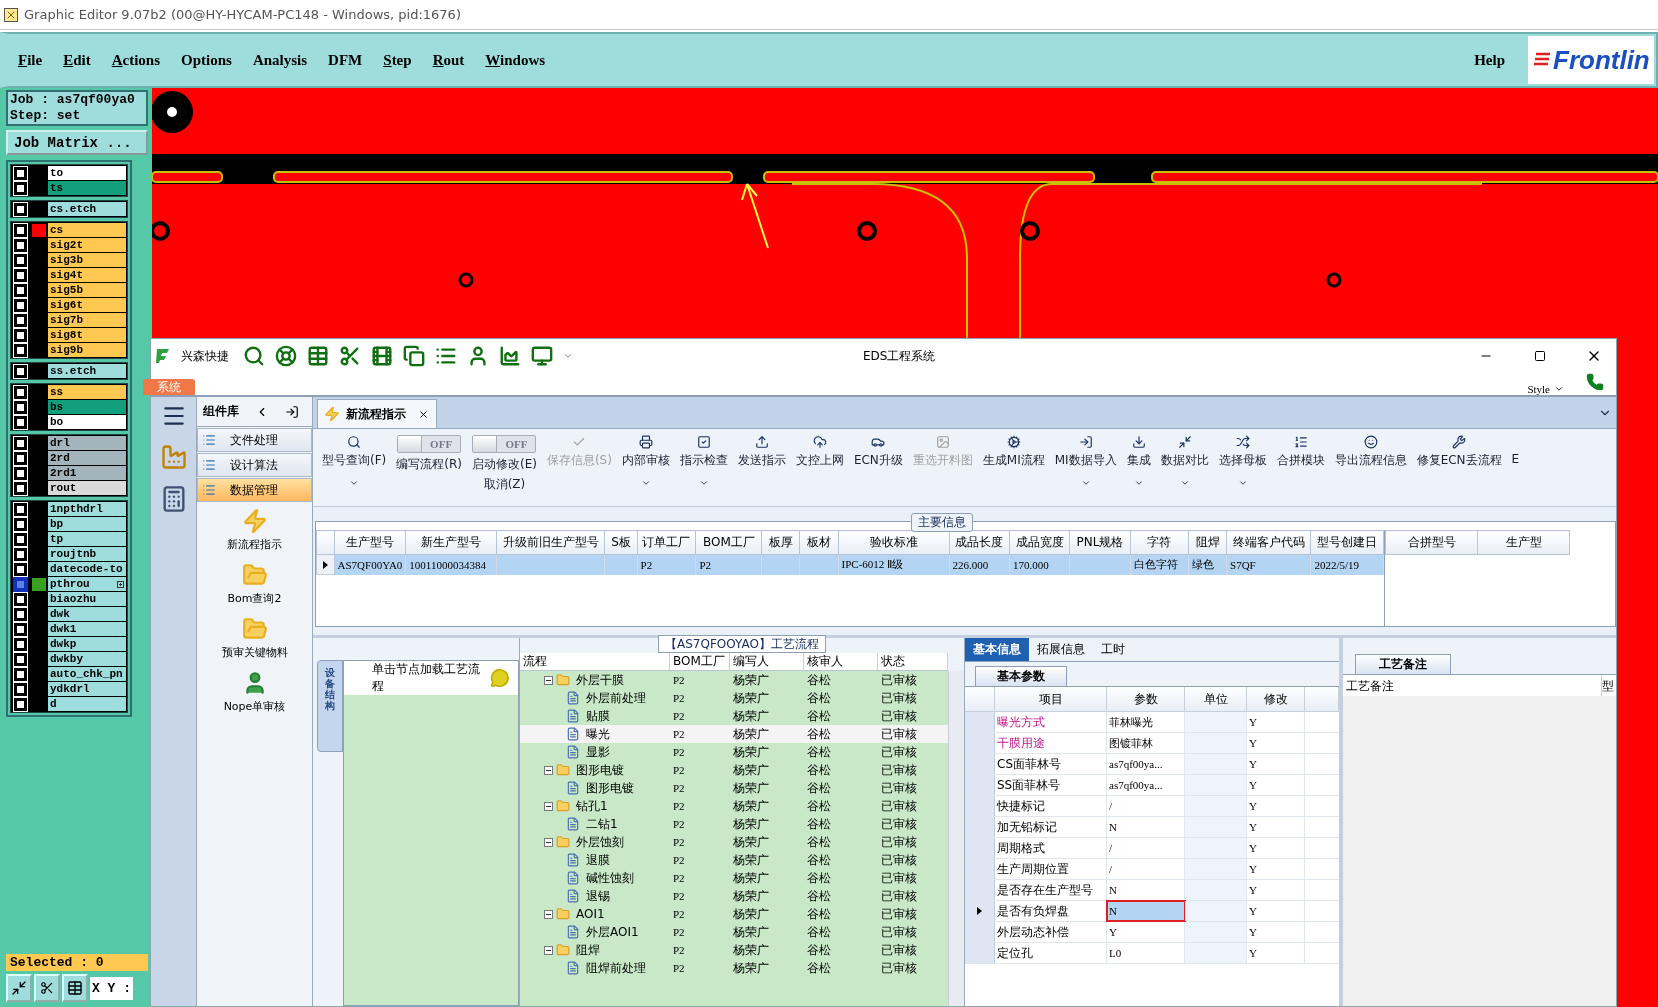  I want to click on column-header: 订单工厂, so click(666, 542).